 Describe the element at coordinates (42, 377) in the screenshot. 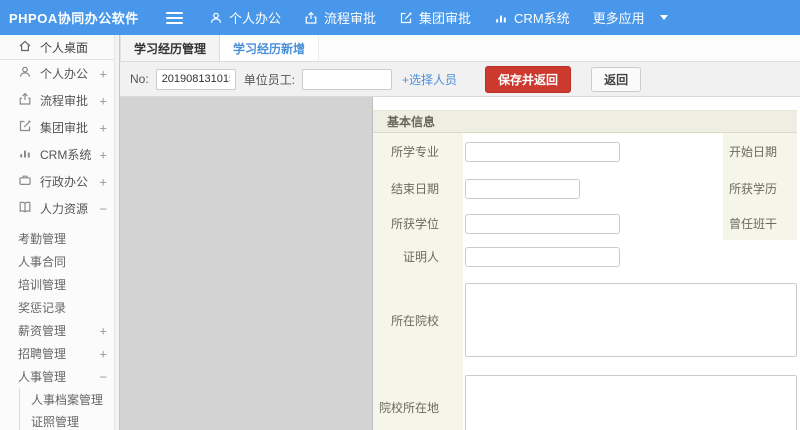

I see `sidebar-item-label: 人事管理` at that location.